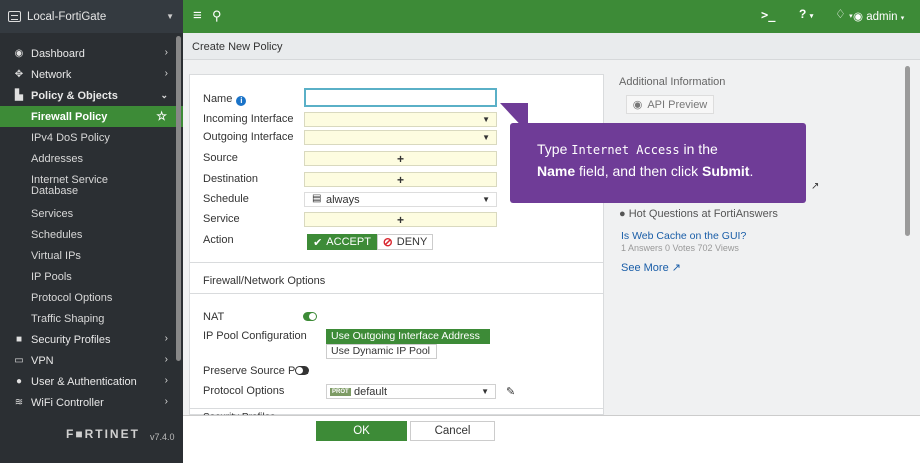 Image resolution: width=920 pixels, height=463 pixels. I want to click on sidebar-item-label: Virtual IPs, so click(56, 255).